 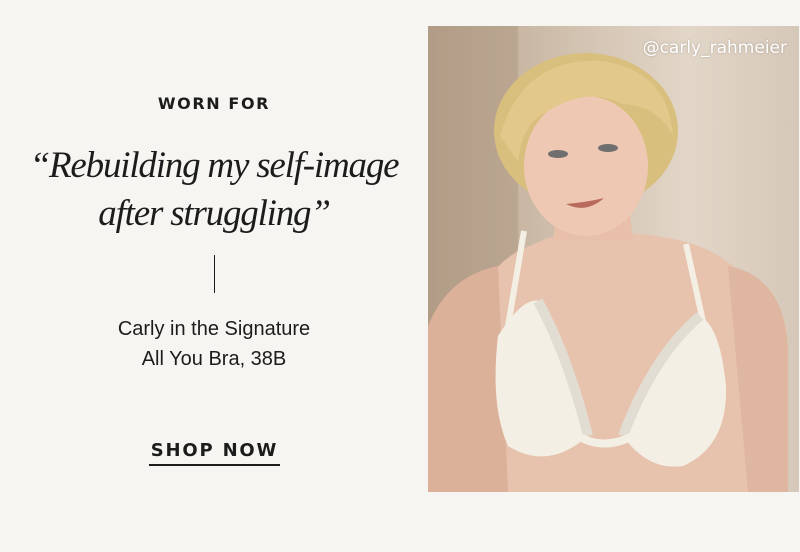 What do you see at coordinates (214, 213) in the screenshot?
I see `quote-line-2: after struggling”` at bounding box center [214, 213].